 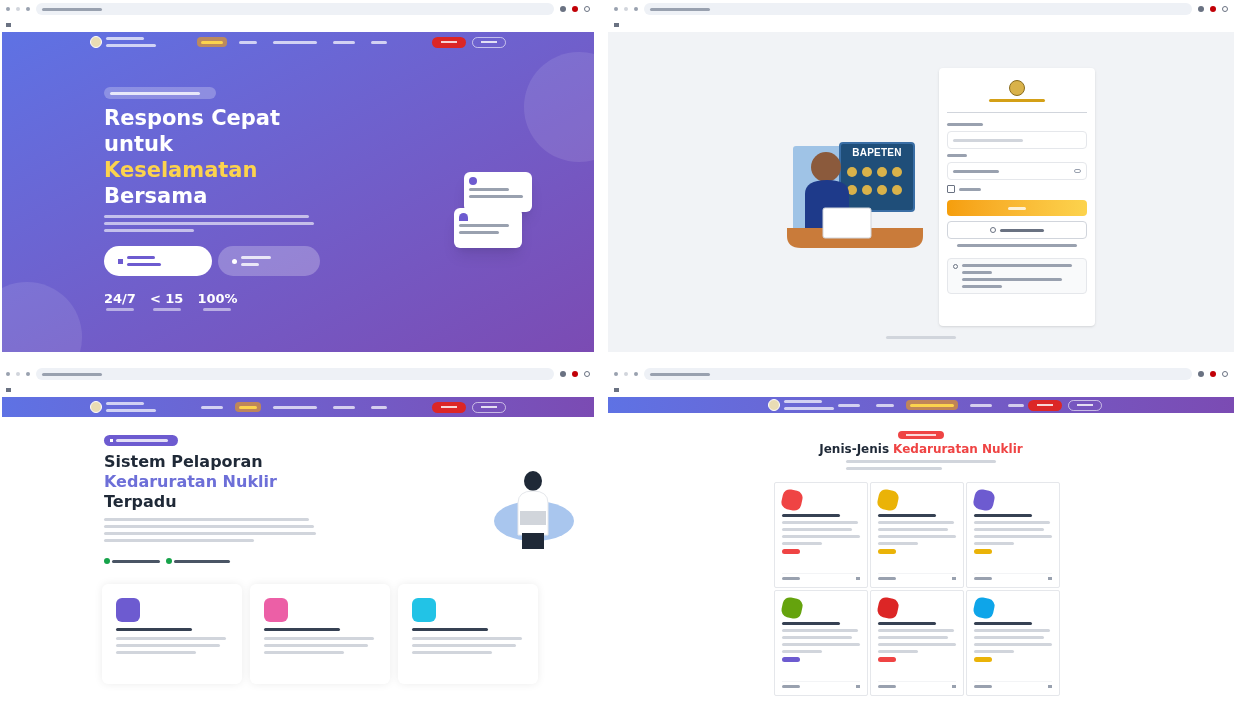 I want to click on sign-in-button, so click(x=1017, y=208).